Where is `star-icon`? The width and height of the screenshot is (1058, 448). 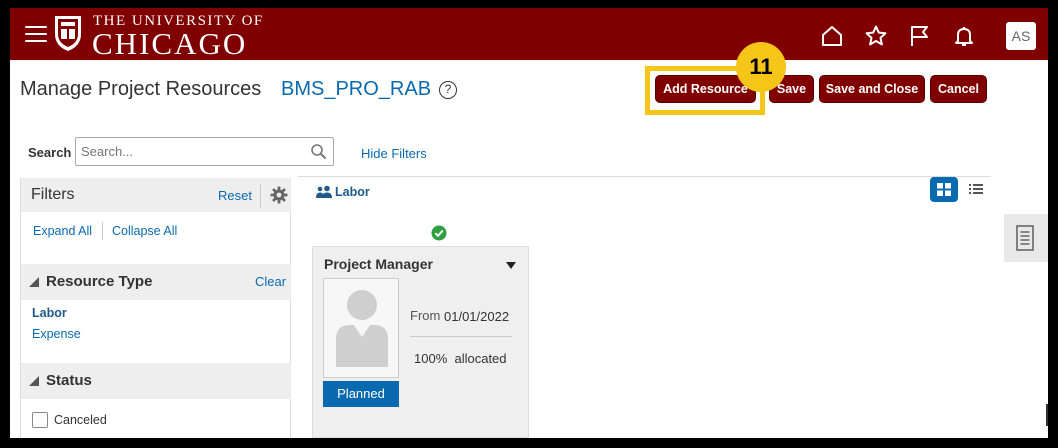
star-icon is located at coordinates (876, 36).